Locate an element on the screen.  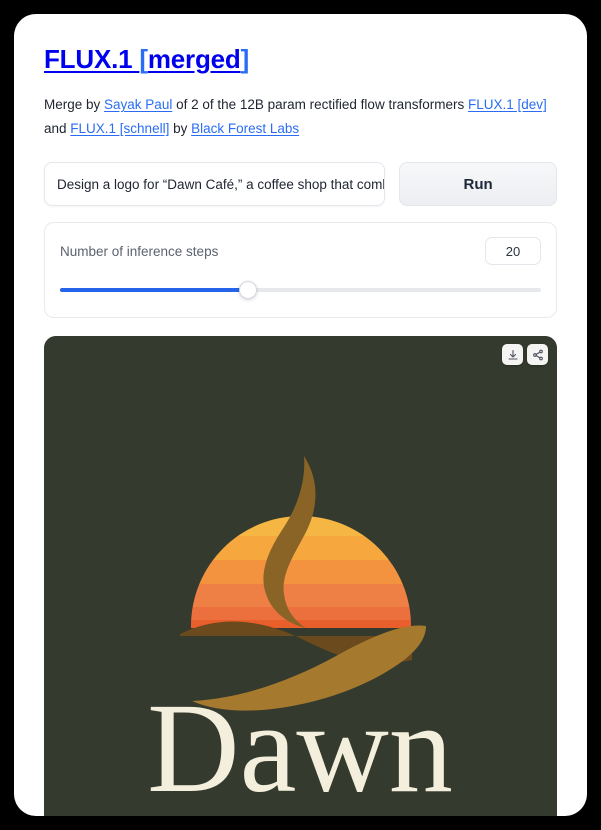
inference-steps-card: Number of inference steps 20 is located at coordinates (300, 270).